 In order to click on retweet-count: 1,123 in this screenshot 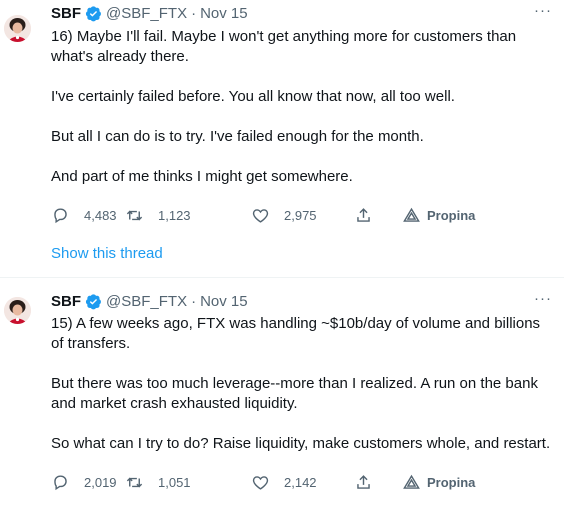, I will do `click(174, 215)`.